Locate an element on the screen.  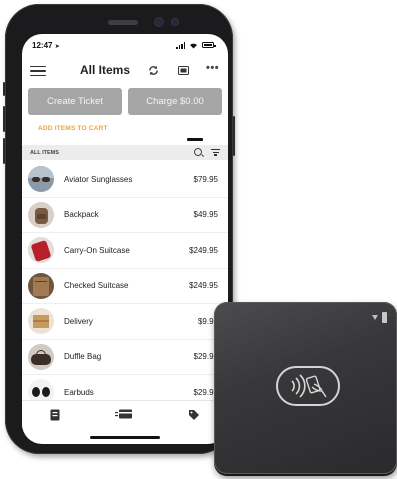
list-header-label: ALL ITEMS is located at coordinates (44, 152).